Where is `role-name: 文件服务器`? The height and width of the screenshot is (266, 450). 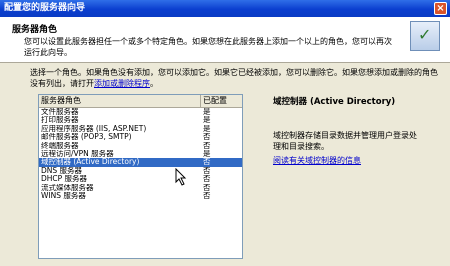
role-name: 文件服务器 is located at coordinates (60, 112).